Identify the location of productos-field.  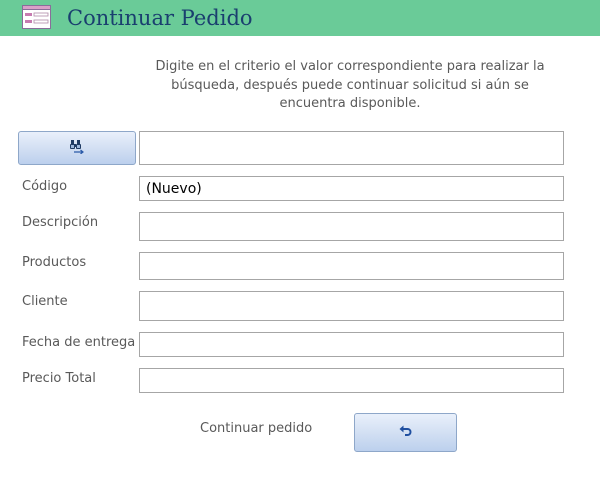
(351, 266).